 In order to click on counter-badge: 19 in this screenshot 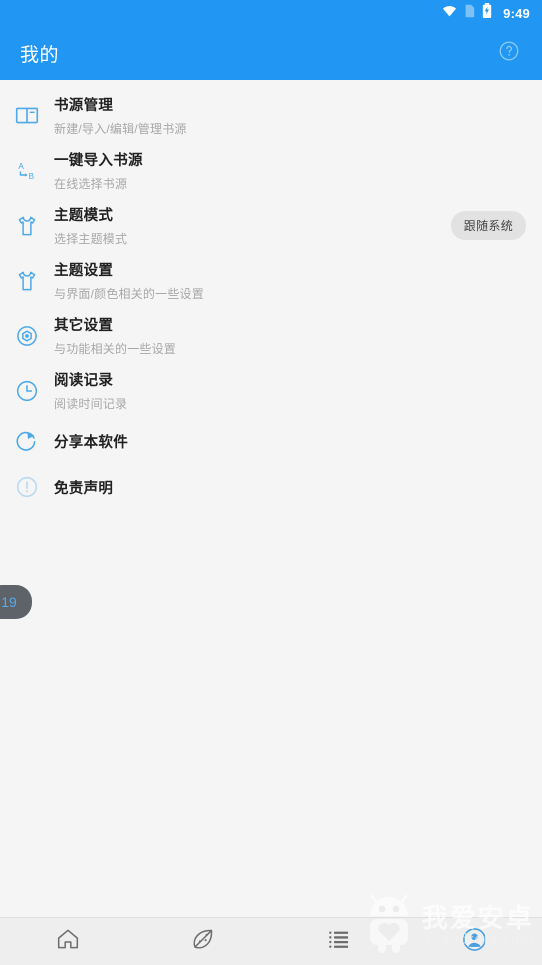, I will do `click(16, 602)`.